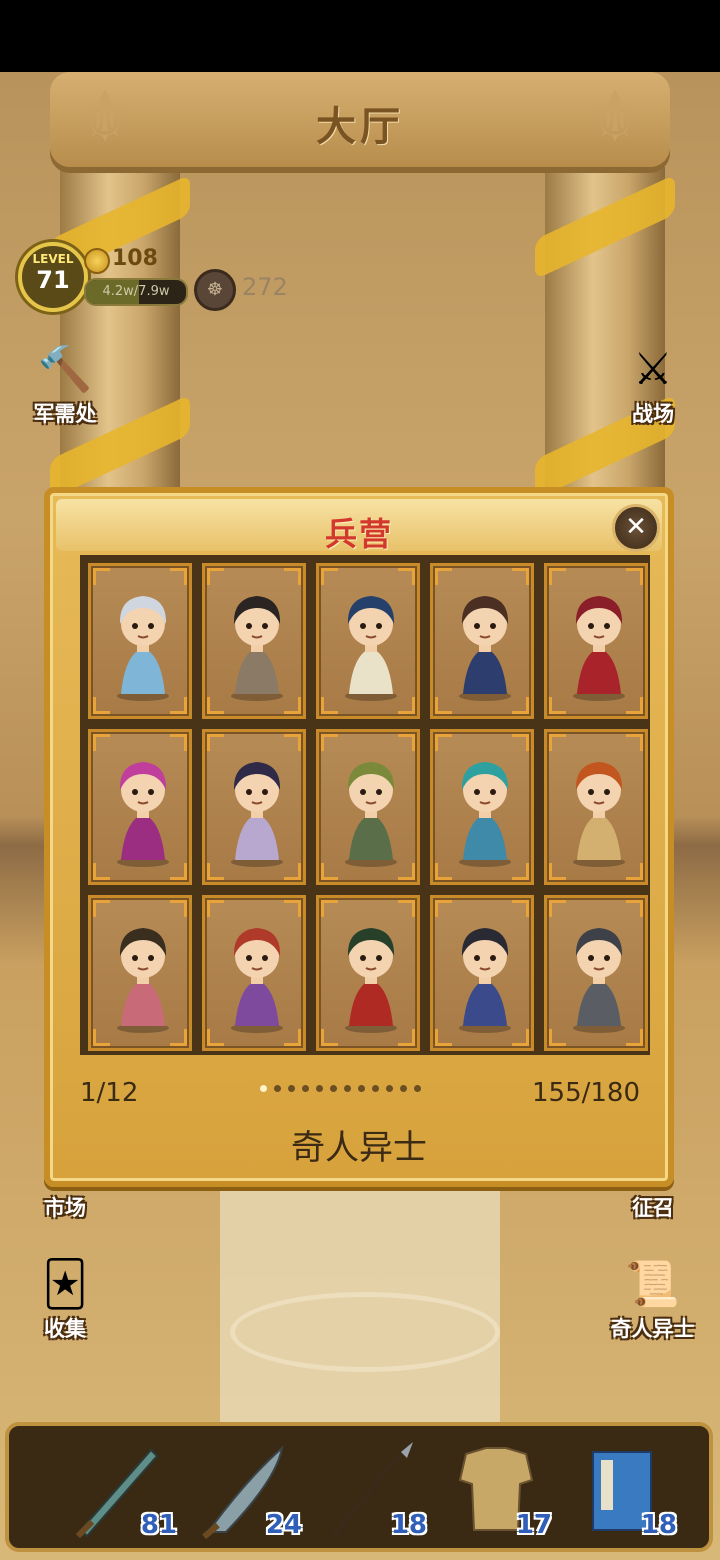 Image resolution: width=720 pixels, height=1560 pixels. What do you see at coordinates (65, 414) in the screenshot?
I see `supply-label: 军需处` at bounding box center [65, 414].